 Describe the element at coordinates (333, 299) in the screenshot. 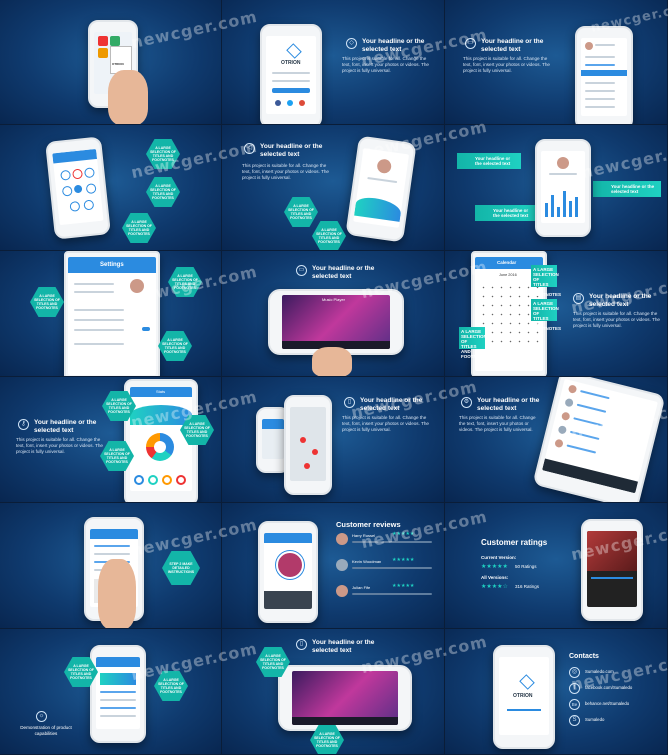

I see `music-title: Music Player` at that location.